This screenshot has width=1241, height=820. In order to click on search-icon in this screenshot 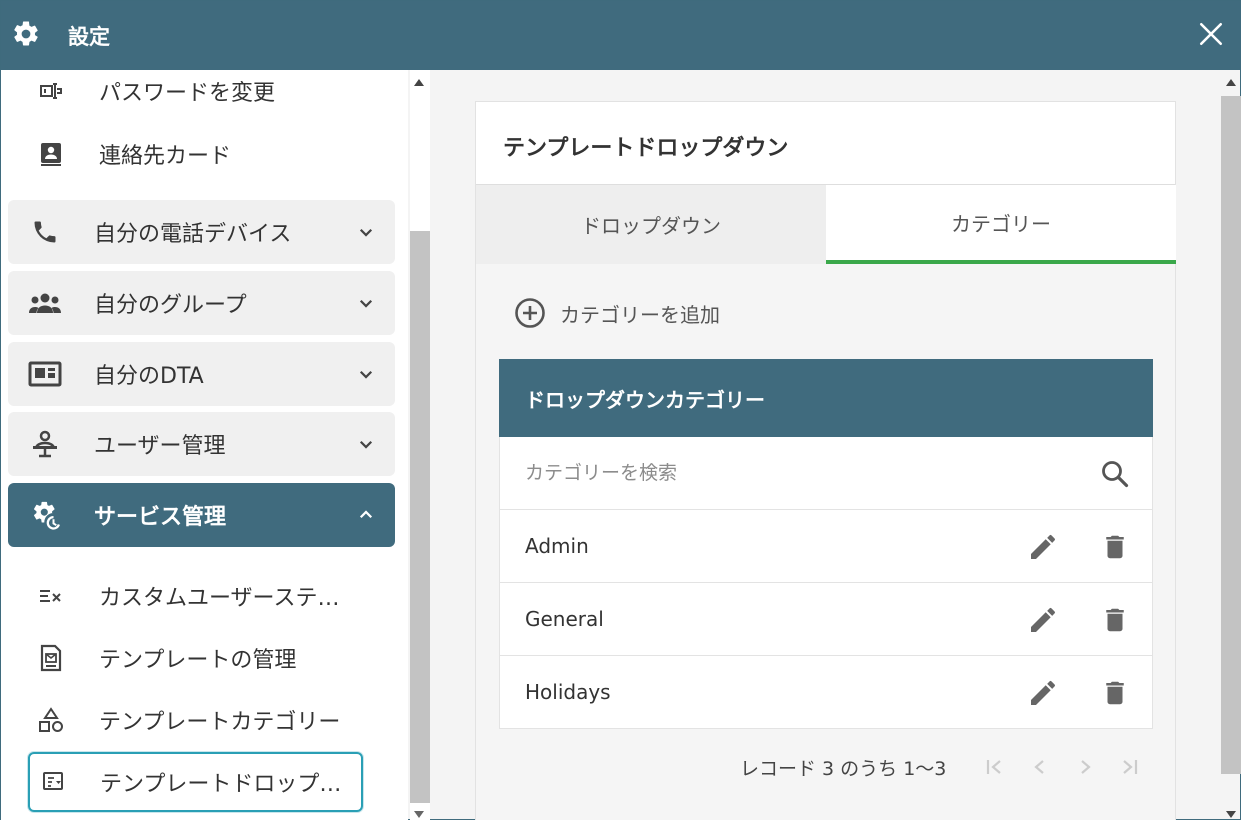, I will do `click(1115, 474)`.